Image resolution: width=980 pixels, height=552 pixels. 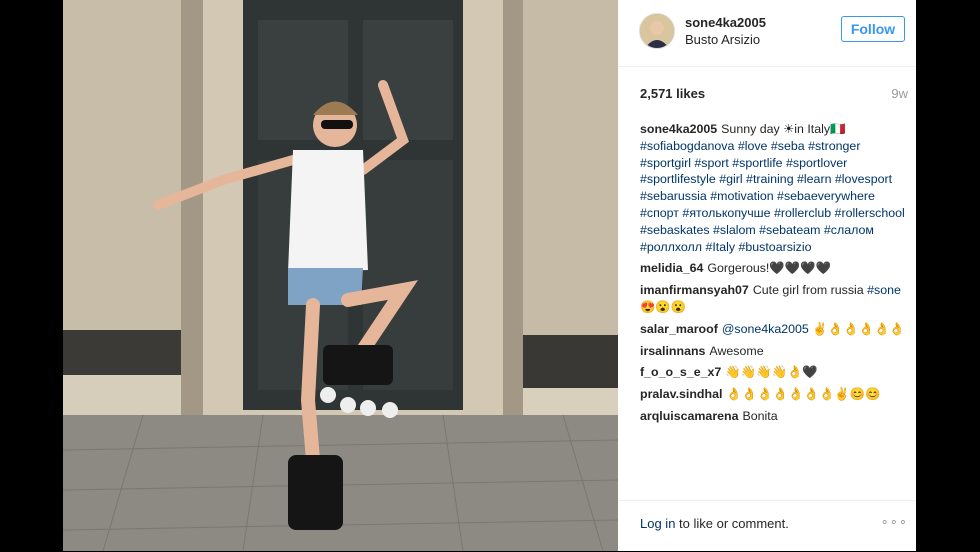 I want to click on comment-username: irsalinnans, so click(x=672, y=351).